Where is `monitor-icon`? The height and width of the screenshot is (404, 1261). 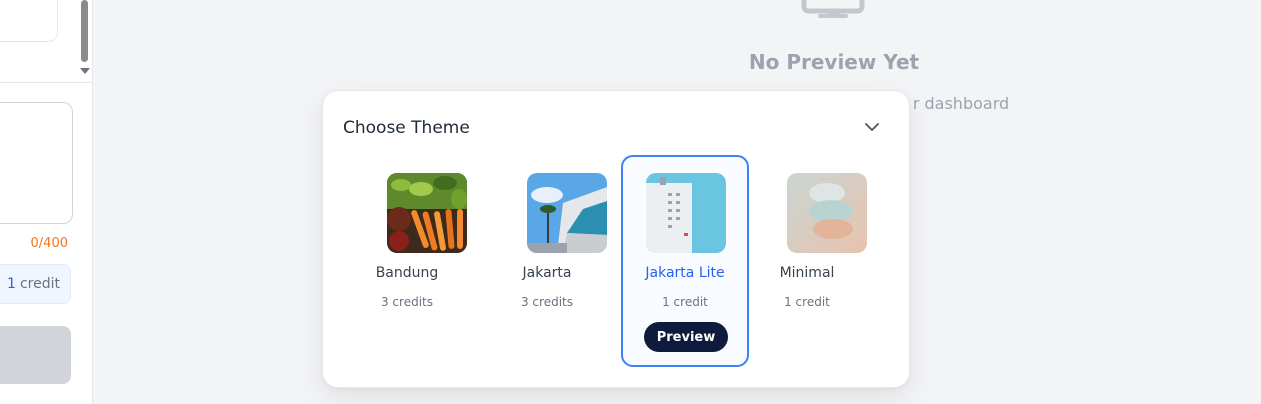 monitor-icon is located at coordinates (833, 9).